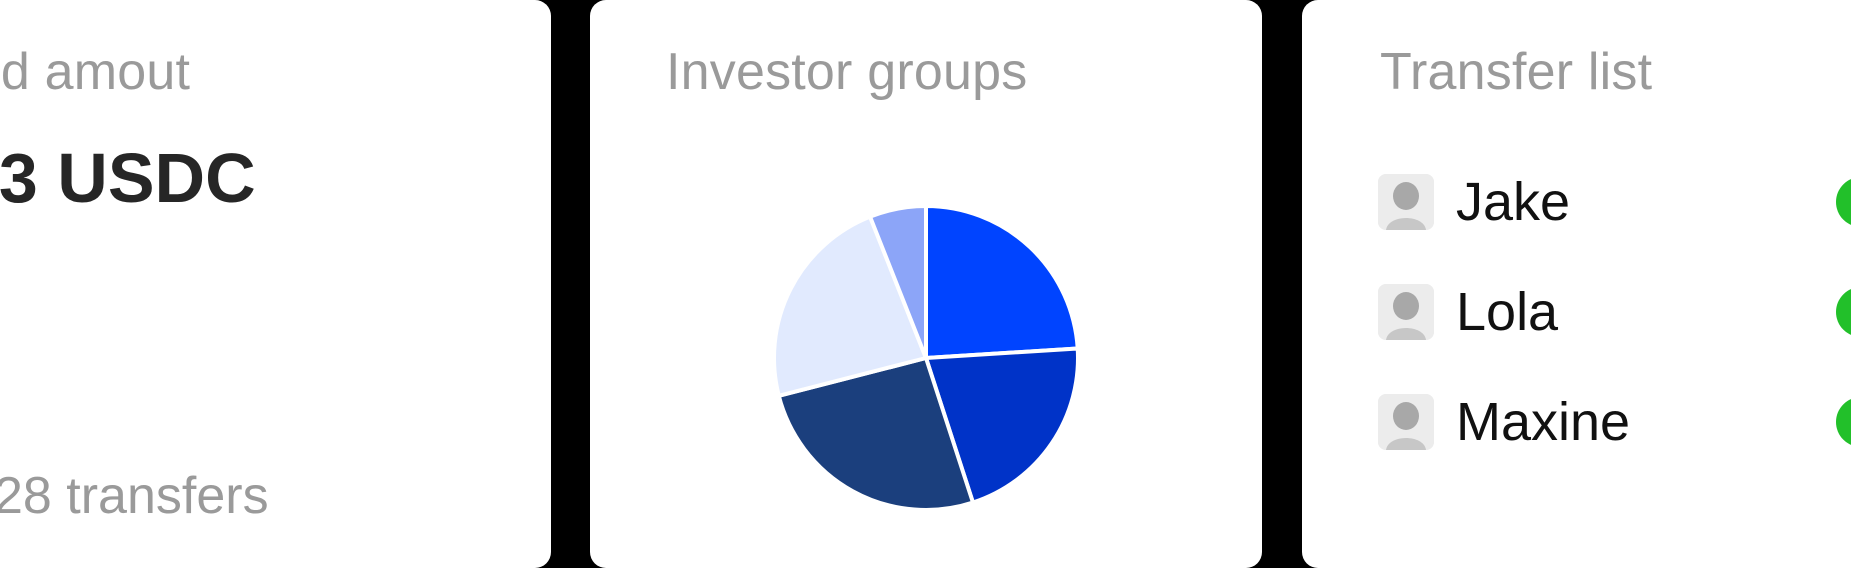  What do you see at coordinates (1507, 312) in the screenshot?
I see `transfer-person-name: Lola` at bounding box center [1507, 312].